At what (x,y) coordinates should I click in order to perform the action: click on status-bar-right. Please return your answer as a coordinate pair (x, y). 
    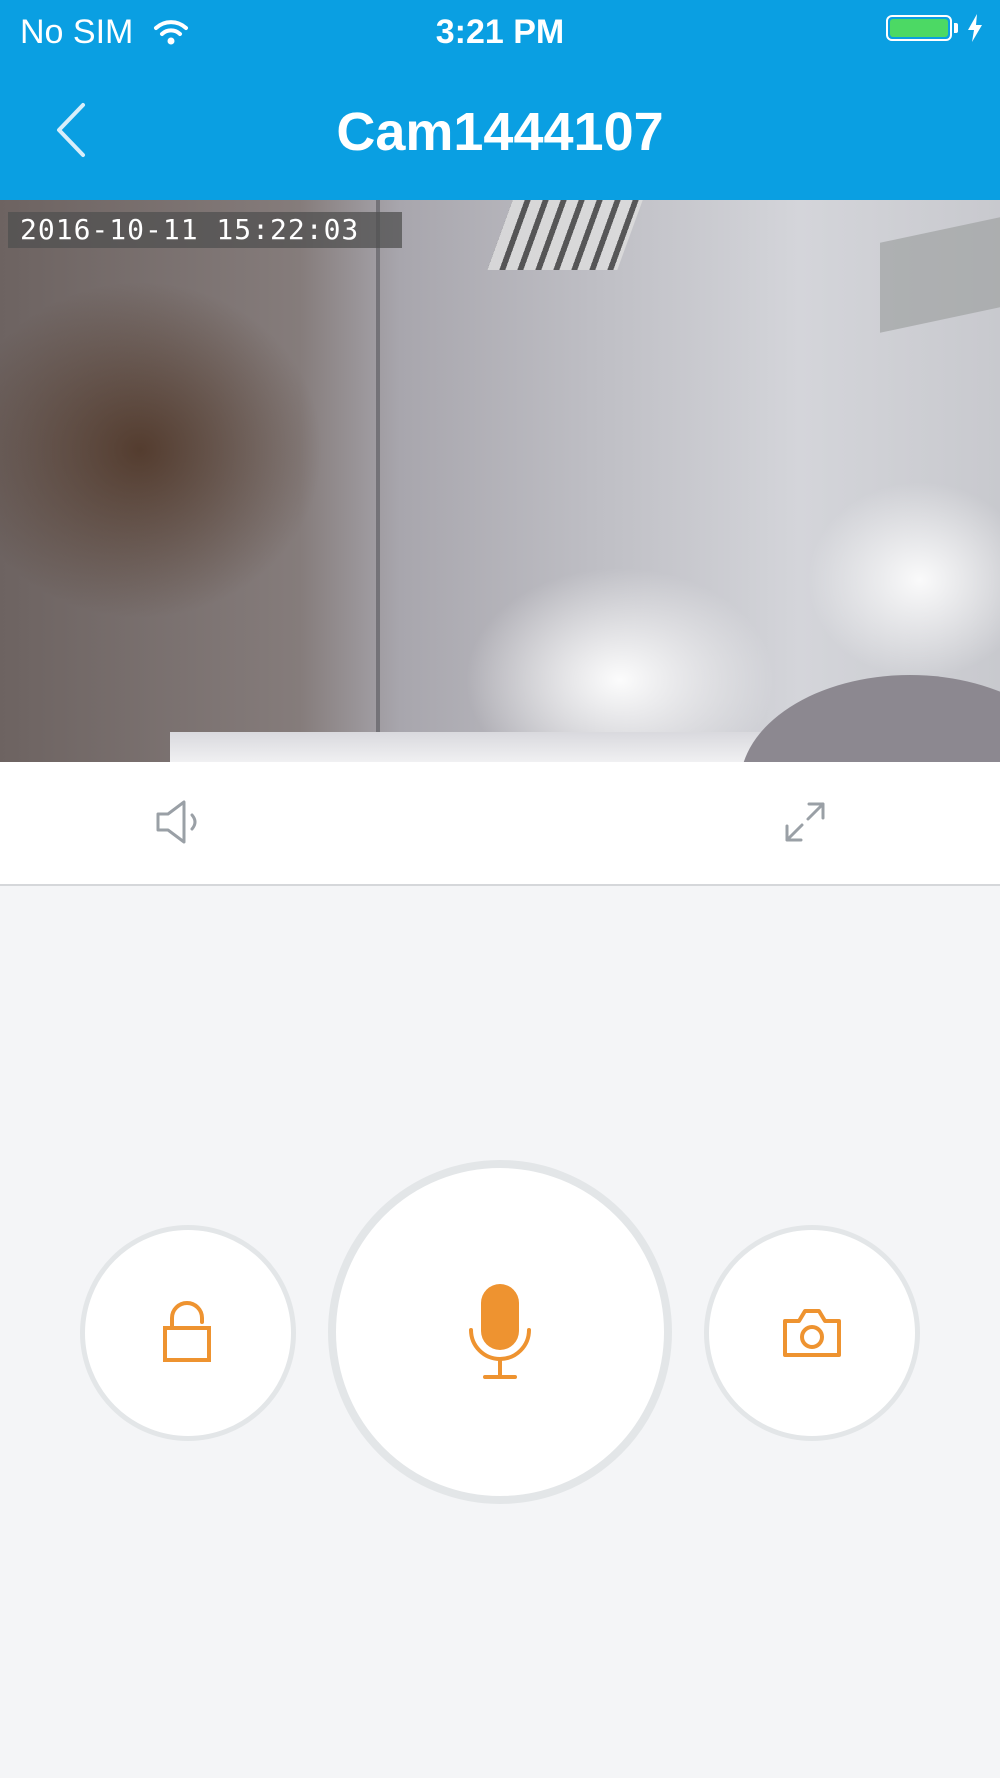
    Looking at the image, I should click on (935, 28).